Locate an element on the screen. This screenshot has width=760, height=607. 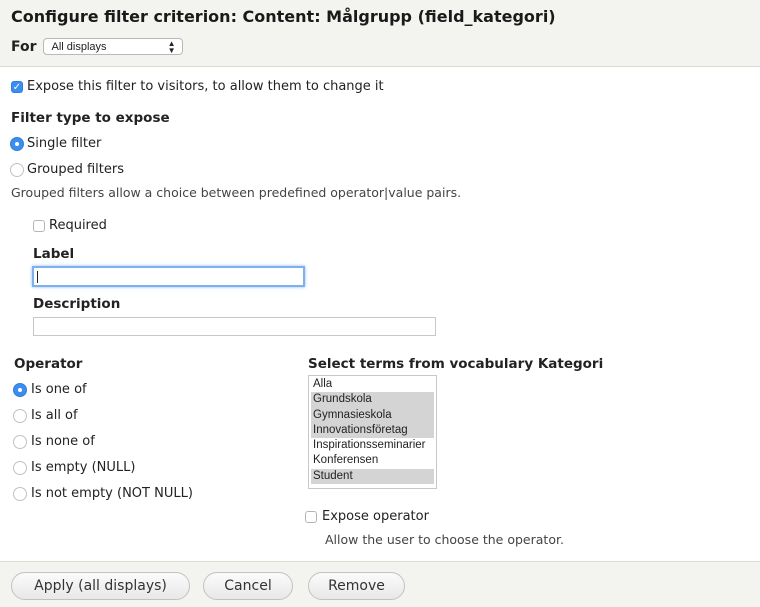
term-option: Grundskola is located at coordinates (372, 400).